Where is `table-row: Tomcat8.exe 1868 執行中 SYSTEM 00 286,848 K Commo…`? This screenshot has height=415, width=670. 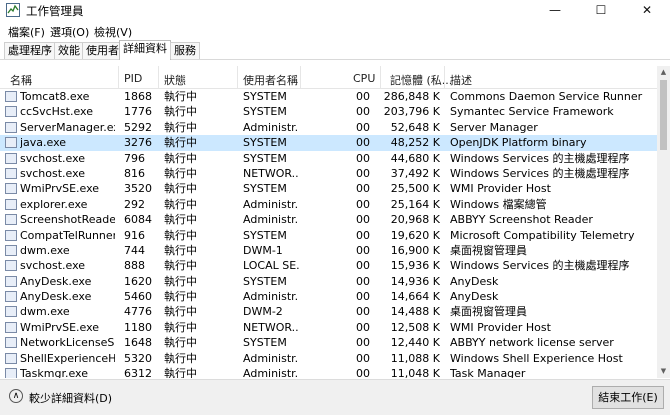 table-row: Tomcat8.exe 1868 執行中 SYSTEM 00 286,848 K Commo… is located at coordinates (328, 96).